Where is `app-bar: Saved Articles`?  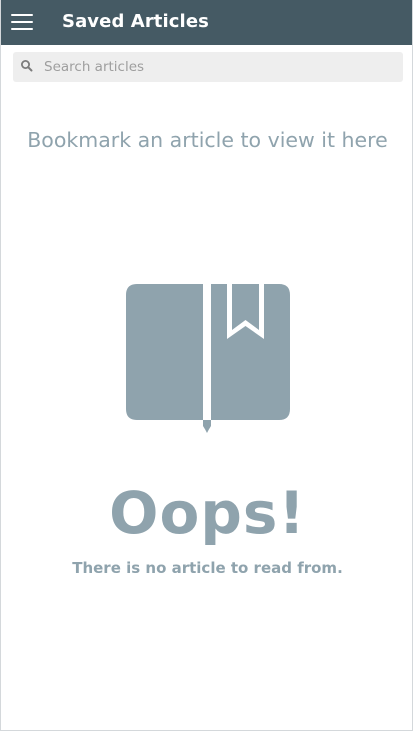
app-bar: Saved Articles is located at coordinates (206, 22).